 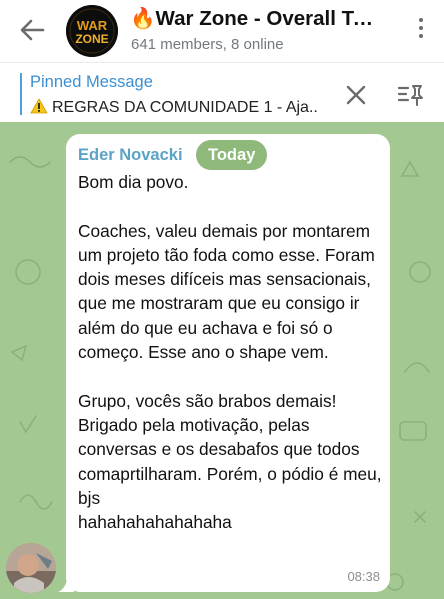 What do you see at coordinates (207, 44) in the screenshot?
I see `member-count: 641 members, 8 online` at bounding box center [207, 44].